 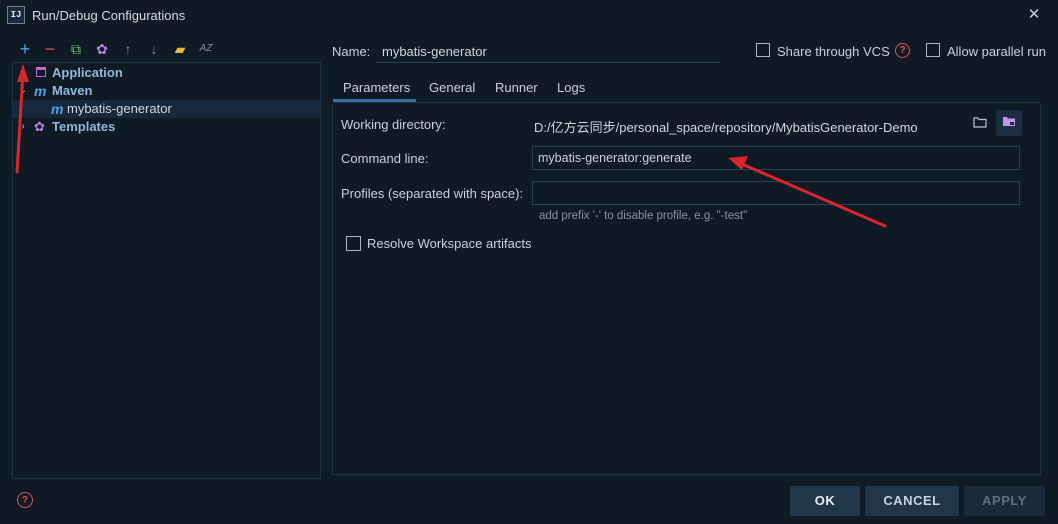 I want to click on tree-item-mybatis-generator: m mybatis-generator, so click(x=166, y=109).